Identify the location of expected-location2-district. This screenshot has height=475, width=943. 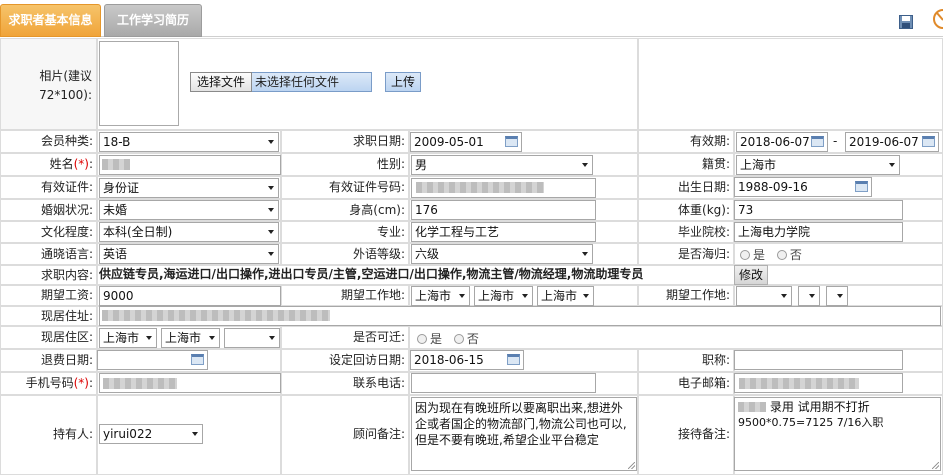
(837, 296).